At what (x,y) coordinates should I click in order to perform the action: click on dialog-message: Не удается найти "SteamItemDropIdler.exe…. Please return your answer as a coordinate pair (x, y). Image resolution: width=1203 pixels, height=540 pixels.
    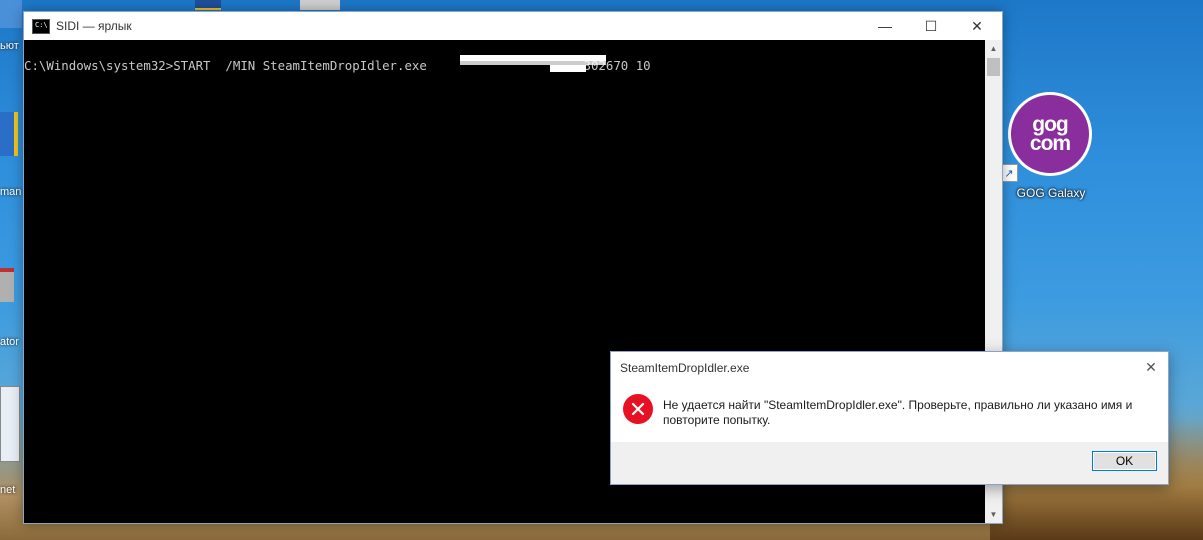
    Looking at the image, I should click on (898, 412).